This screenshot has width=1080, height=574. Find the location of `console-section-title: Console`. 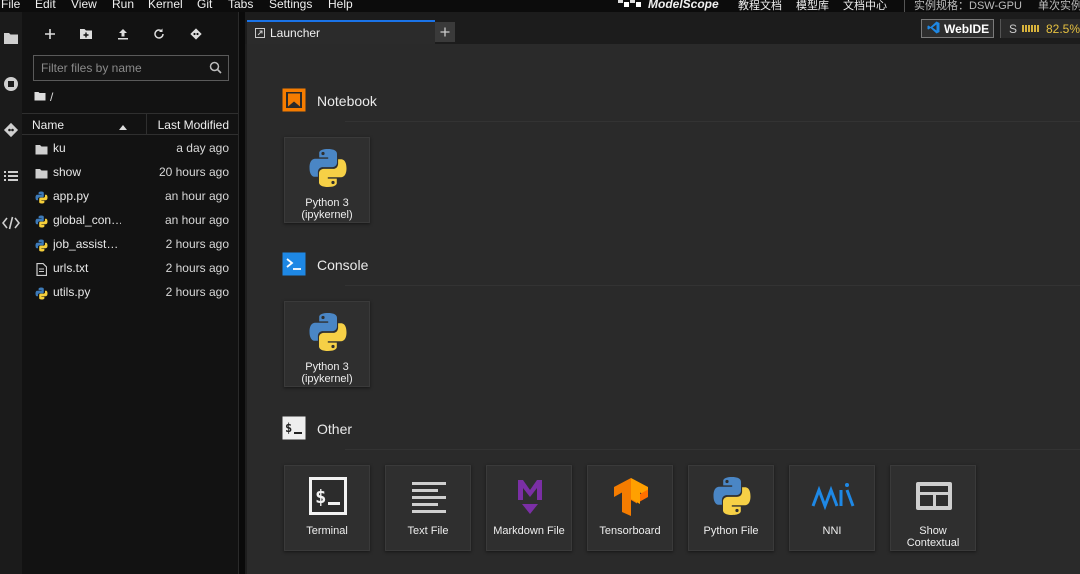

console-section-title: Console is located at coordinates (343, 265).